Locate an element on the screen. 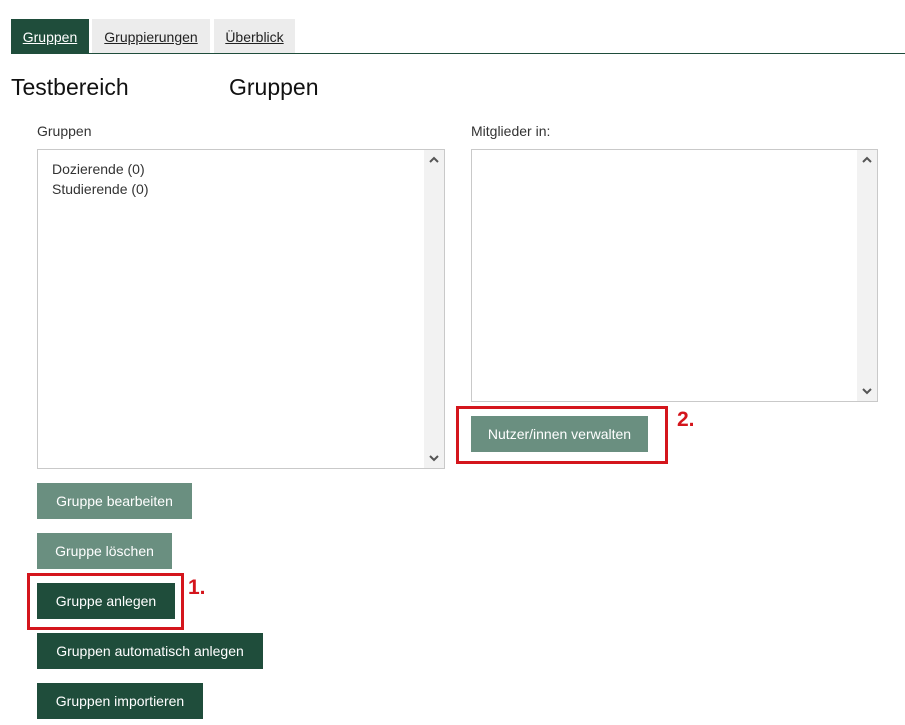 The width and height of the screenshot is (905, 725). tab-gruppierungen: Gruppierungen is located at coordinates (151, 36).